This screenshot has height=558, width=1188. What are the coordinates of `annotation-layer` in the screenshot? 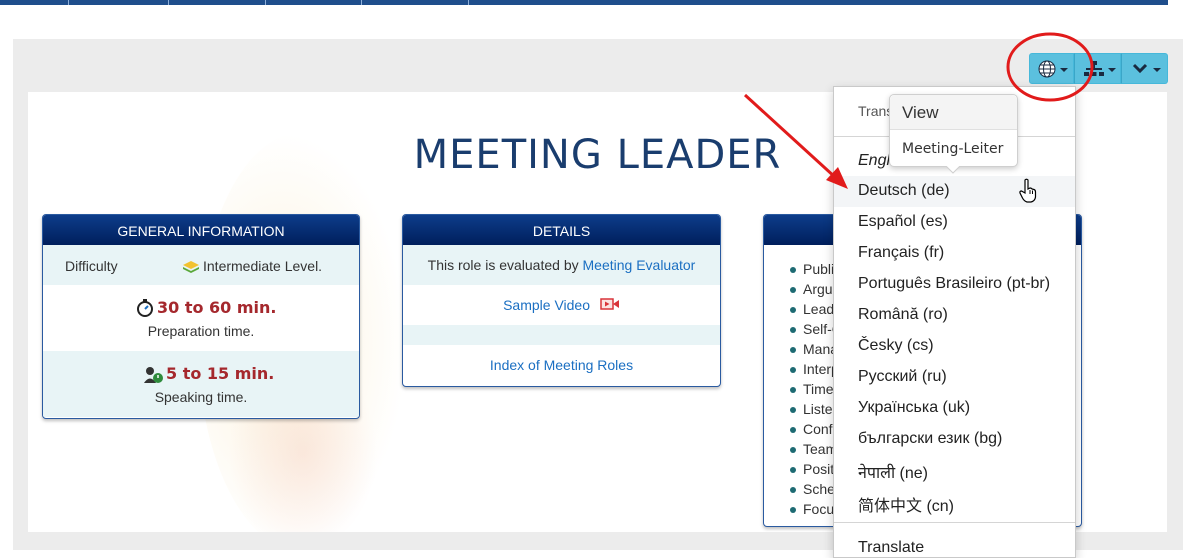 It's located at (918, 110).